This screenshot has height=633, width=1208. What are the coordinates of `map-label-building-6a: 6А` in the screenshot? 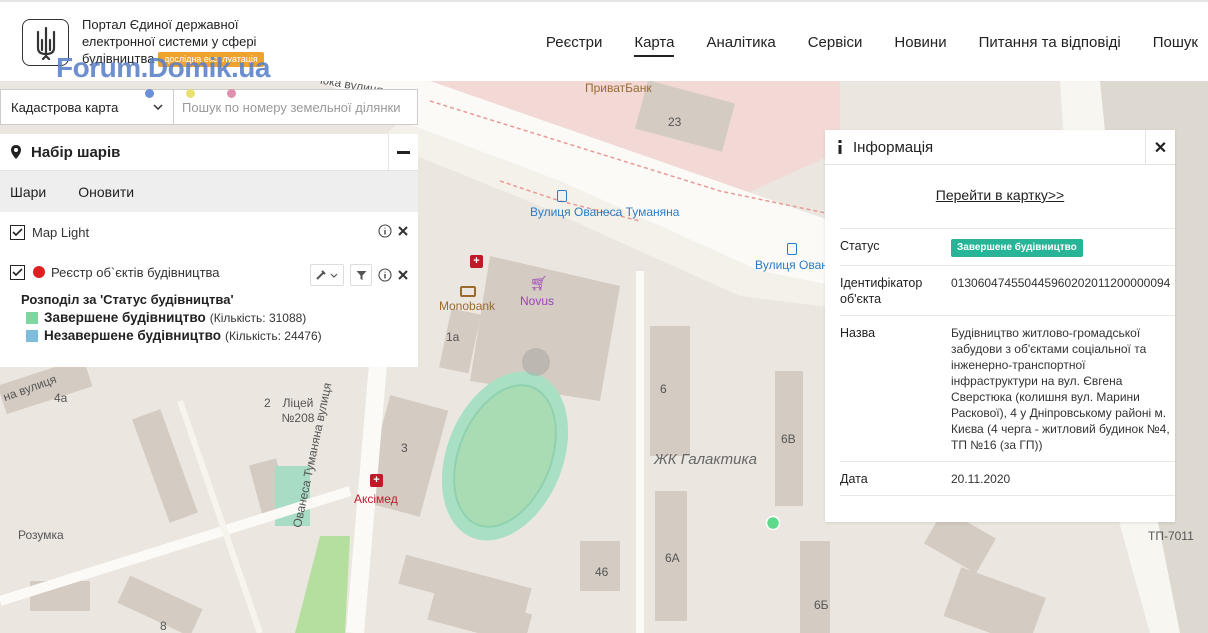 It's located at (672, 558).